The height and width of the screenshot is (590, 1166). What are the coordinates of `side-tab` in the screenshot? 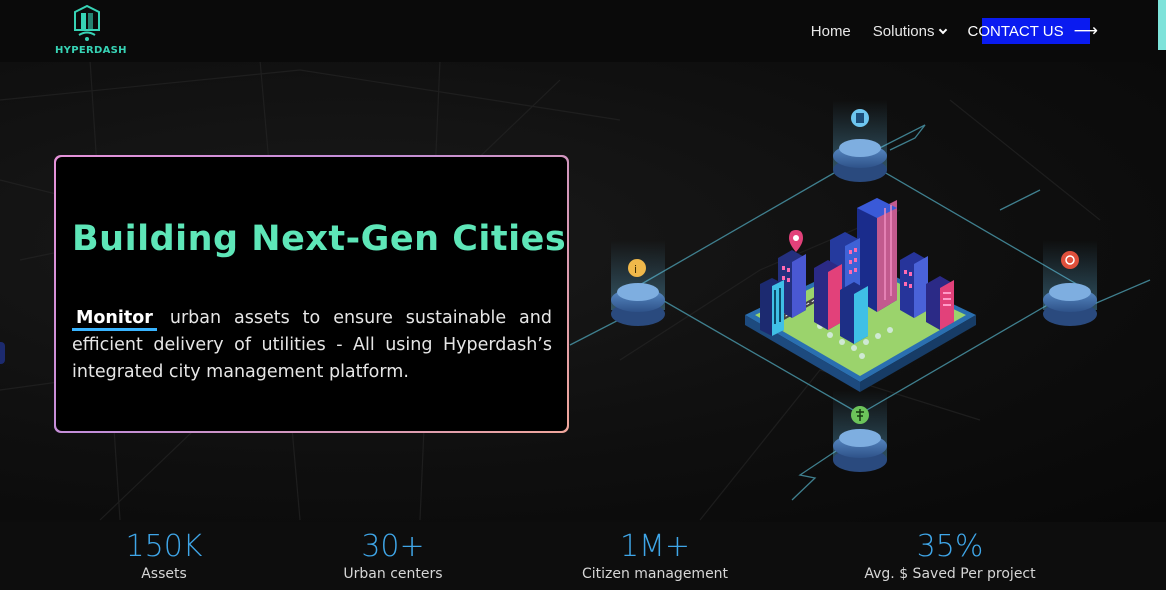 It's located at (2, 353).